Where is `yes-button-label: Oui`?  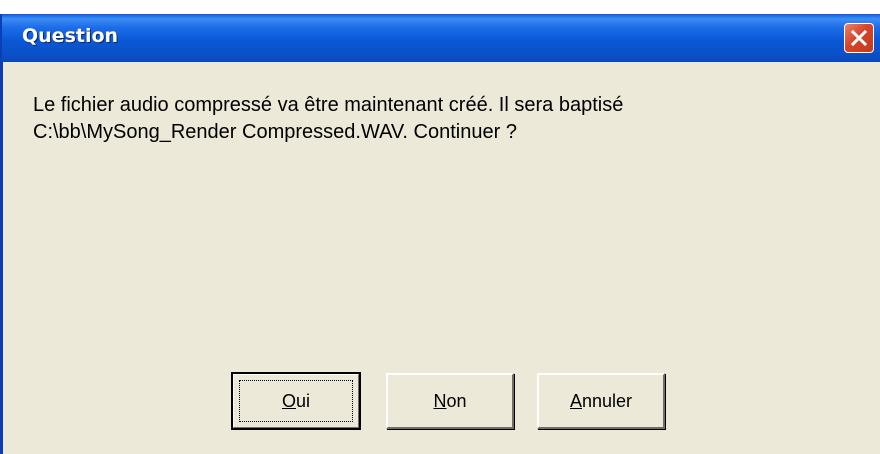
yes-button-label: Oui is located at coordinates (296, 401).